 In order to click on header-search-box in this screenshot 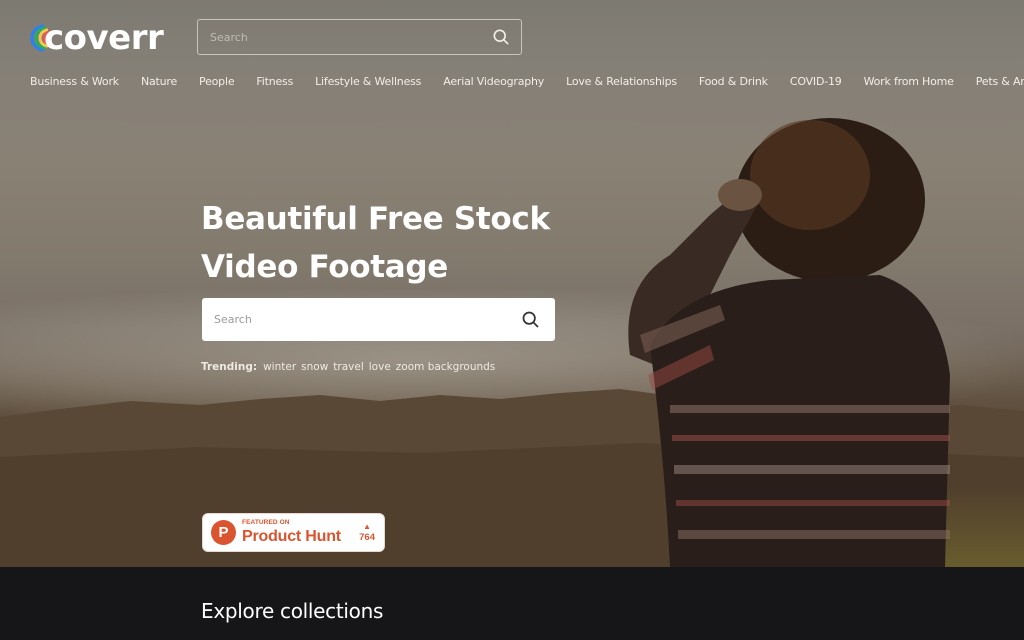, I will do `click(359, 37)`.